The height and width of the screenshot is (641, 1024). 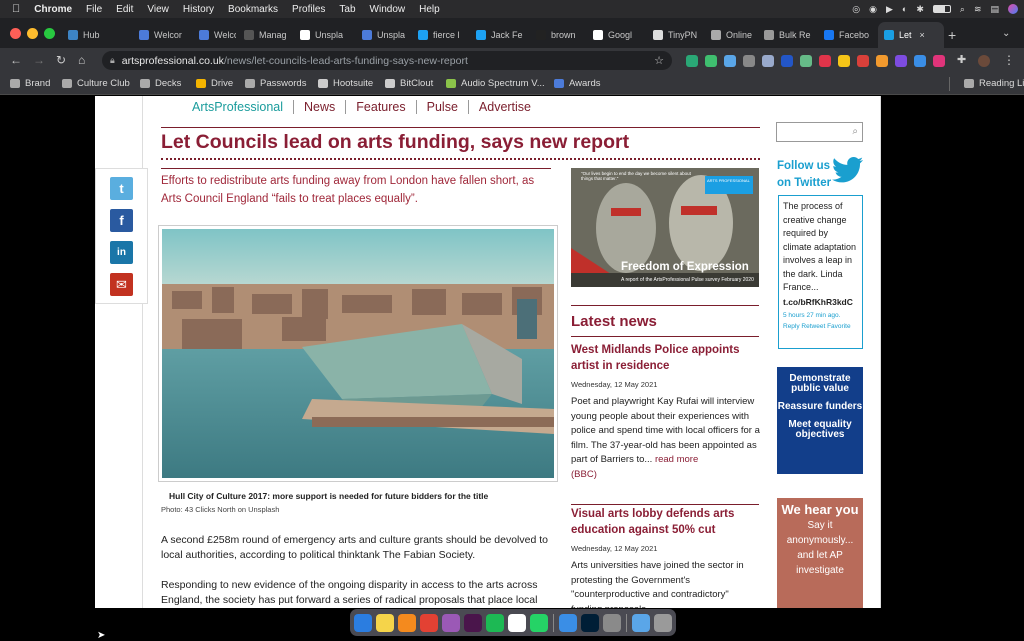 I want to click on menu-bookmarks: Bookmarks, so click(x=253, y=9).